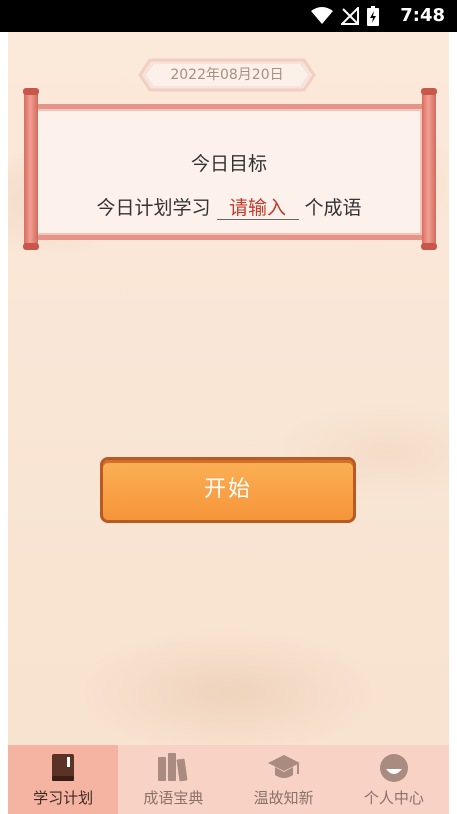  What do you see at coordinates (283, 766) in the screenshot?
I see `graduation-cap-icon` at bounding box center [283, 766].